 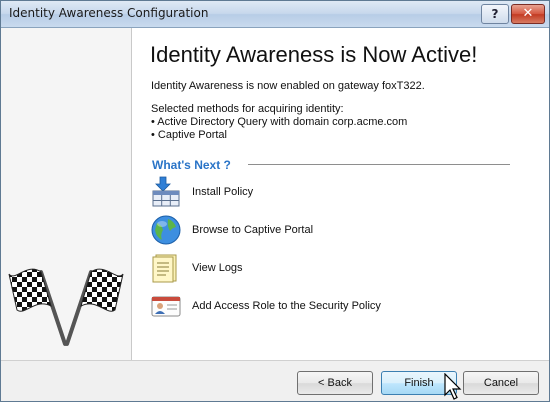 What do you see at coordinates (379, 164) in the screenshot?
I see `section-divider` at bounding box center [379, 164].